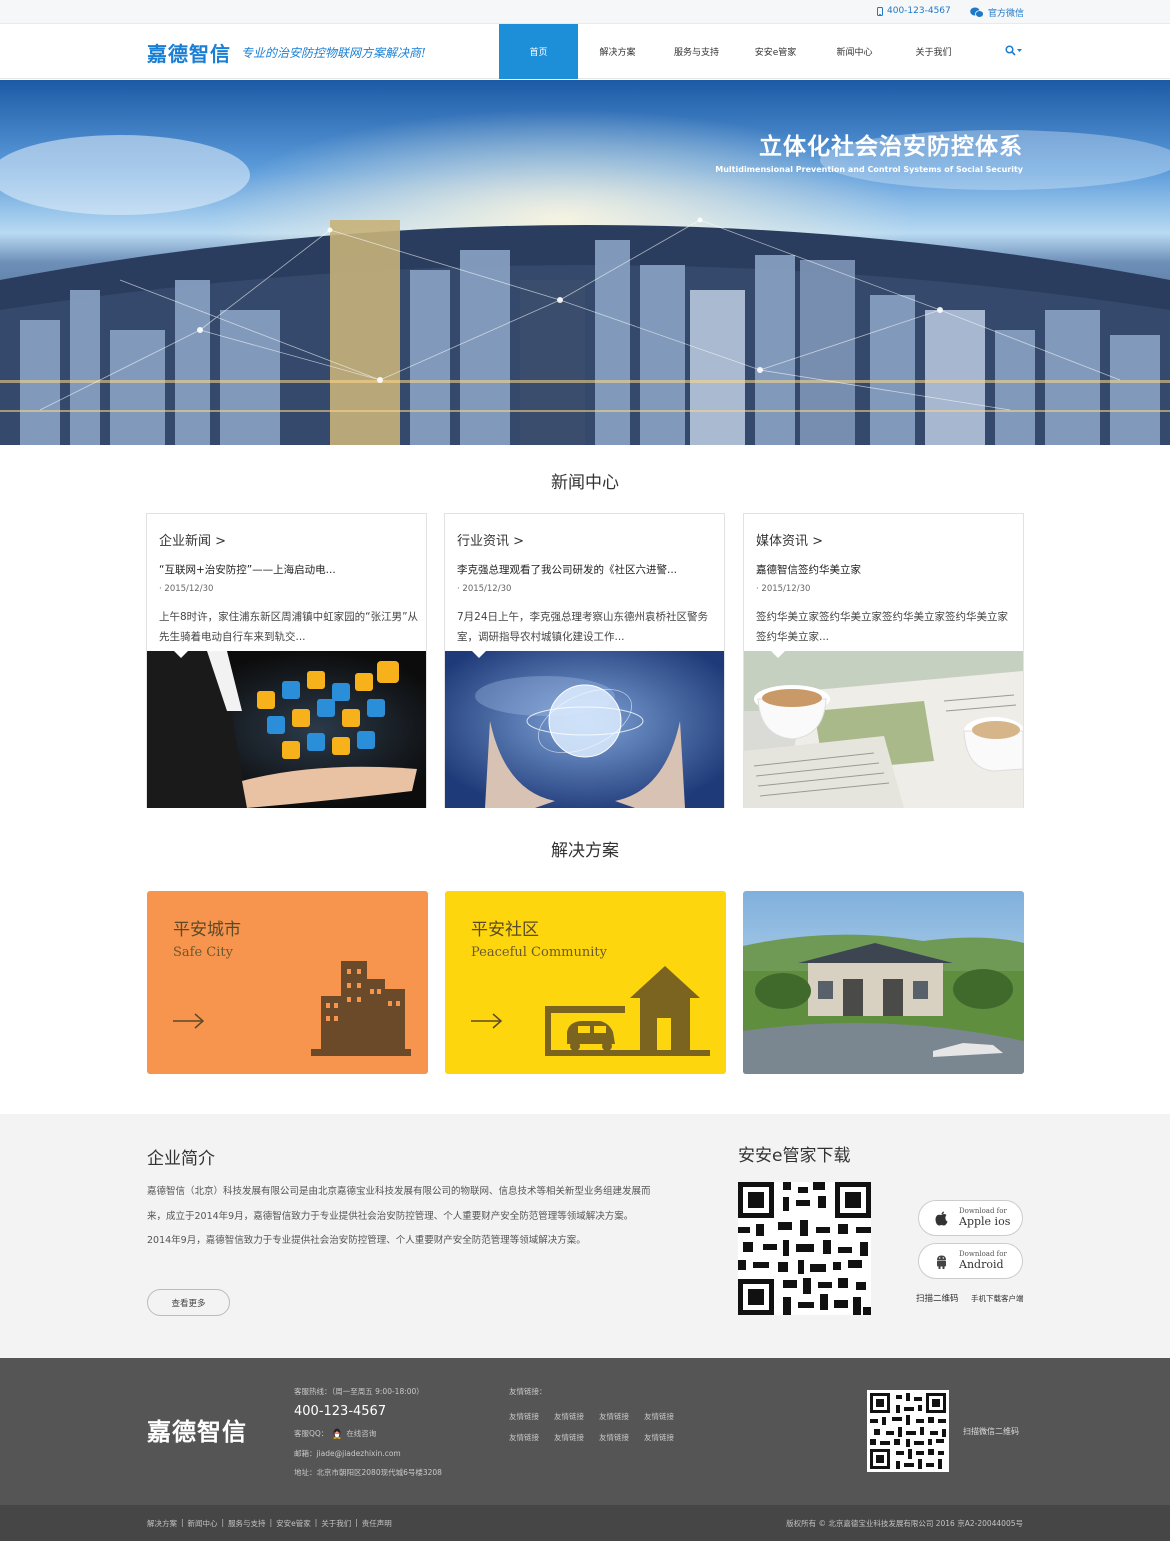  I want to click on bottom-nav: 解决方案 | 新闻中心 | 服务与支持 | 安安e管家 | 关于我们 | 责任声明, so click(269, 1523).